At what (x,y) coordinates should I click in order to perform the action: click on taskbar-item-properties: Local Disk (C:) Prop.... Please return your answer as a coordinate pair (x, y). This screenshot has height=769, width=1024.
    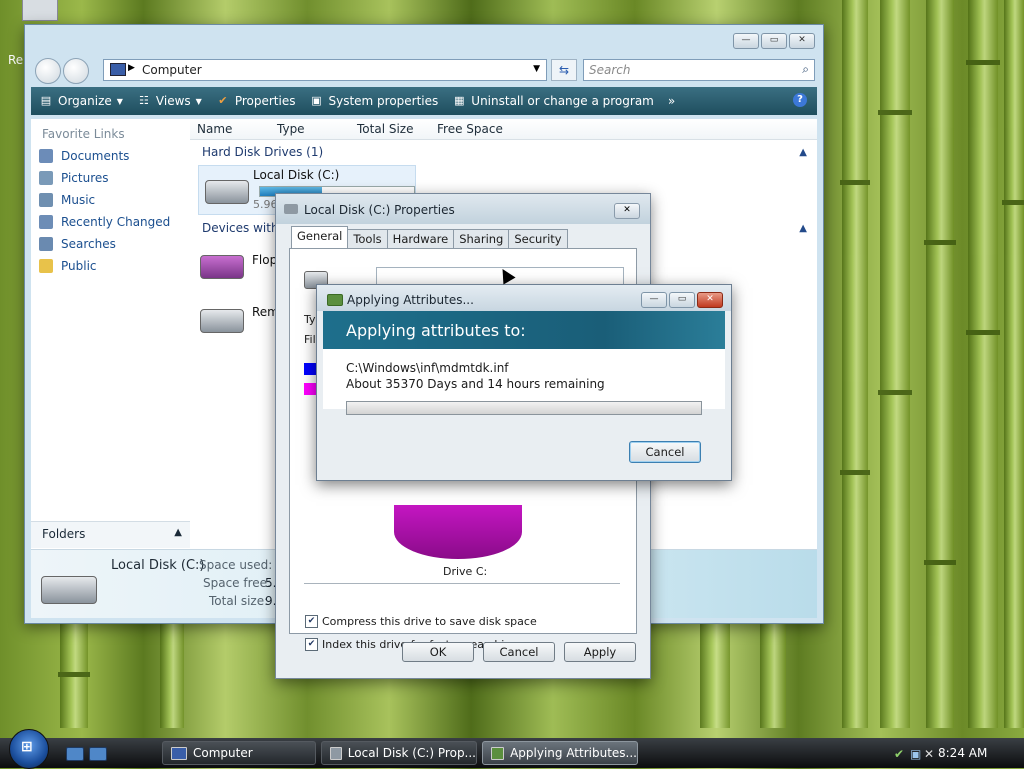
    Looking at the image, I should click on (399, 753).